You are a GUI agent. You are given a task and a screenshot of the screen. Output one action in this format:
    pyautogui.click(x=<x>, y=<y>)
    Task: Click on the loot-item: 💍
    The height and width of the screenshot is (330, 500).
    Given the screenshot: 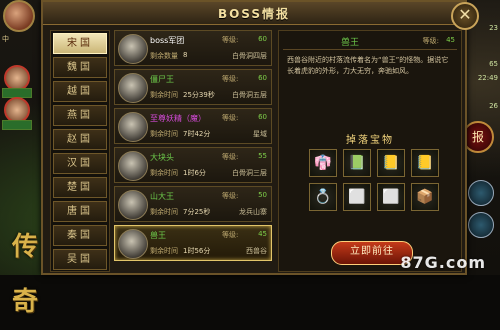 What is the action you would take?
    pyautogui.click(x=323, y=197)
    